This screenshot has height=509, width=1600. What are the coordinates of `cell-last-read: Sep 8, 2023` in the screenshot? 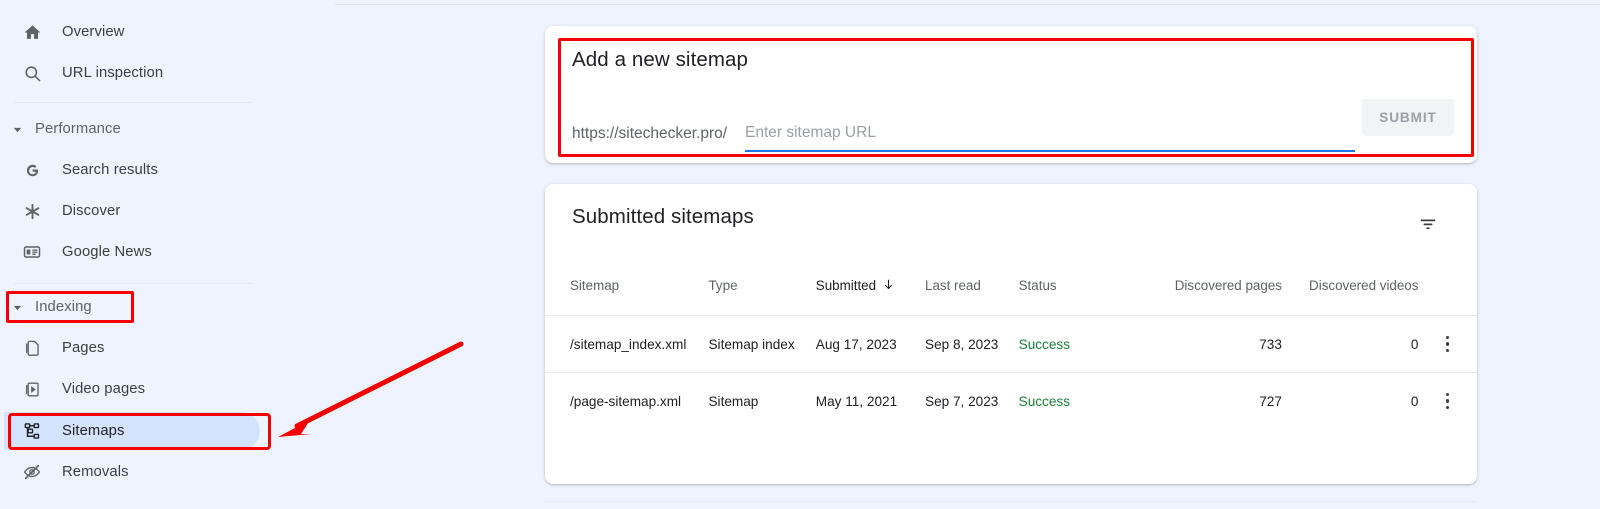 It's located at (962, 344).